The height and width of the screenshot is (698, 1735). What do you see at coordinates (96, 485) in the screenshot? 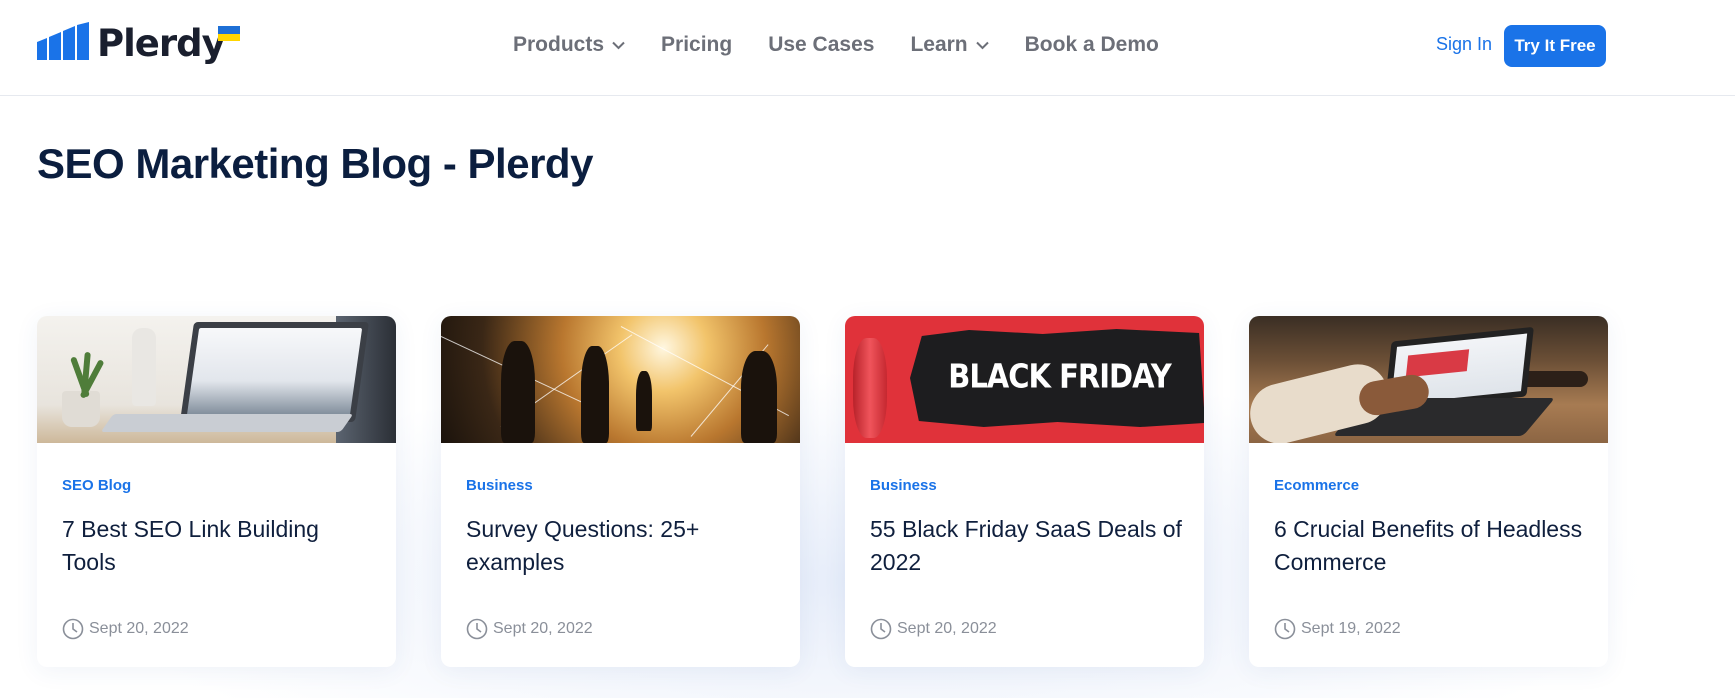
I see `card-category-link: SEO Blog` at bounding box center [96, 485].